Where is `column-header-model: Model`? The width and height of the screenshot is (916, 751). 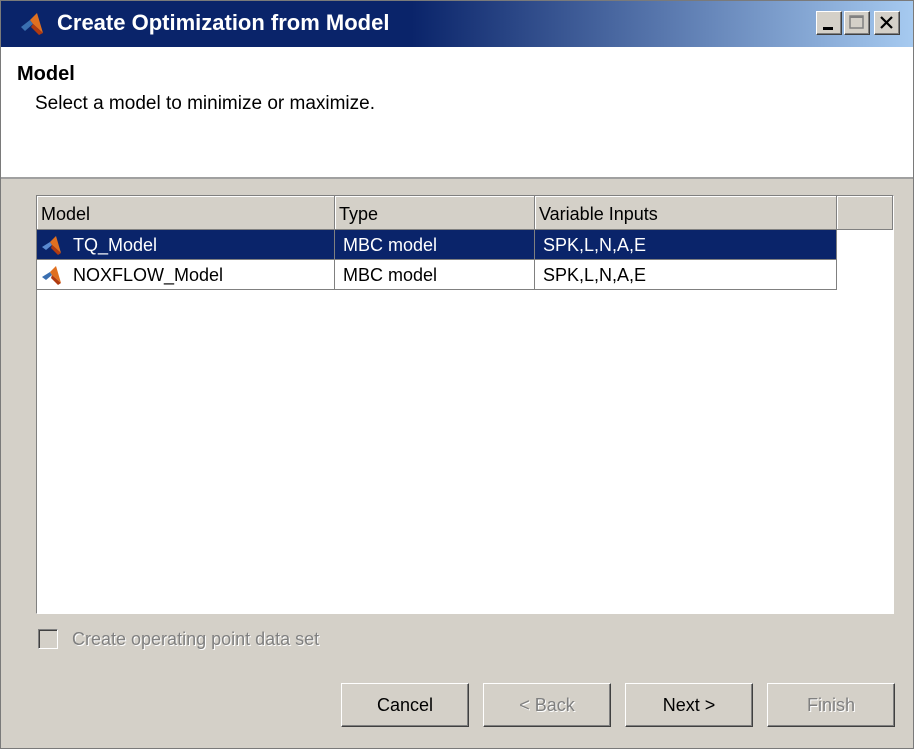 column-header-model: Model is located at coordinates (186, 213).